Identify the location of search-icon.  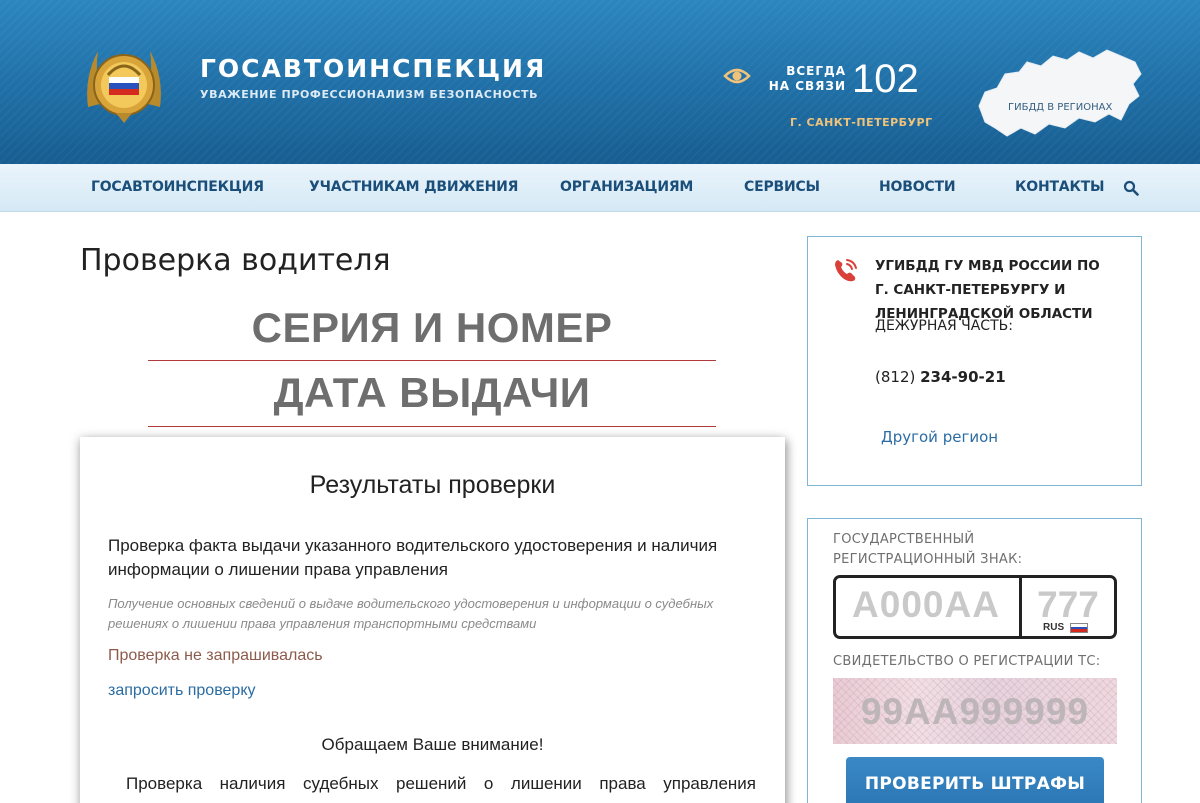
(1131, 188).